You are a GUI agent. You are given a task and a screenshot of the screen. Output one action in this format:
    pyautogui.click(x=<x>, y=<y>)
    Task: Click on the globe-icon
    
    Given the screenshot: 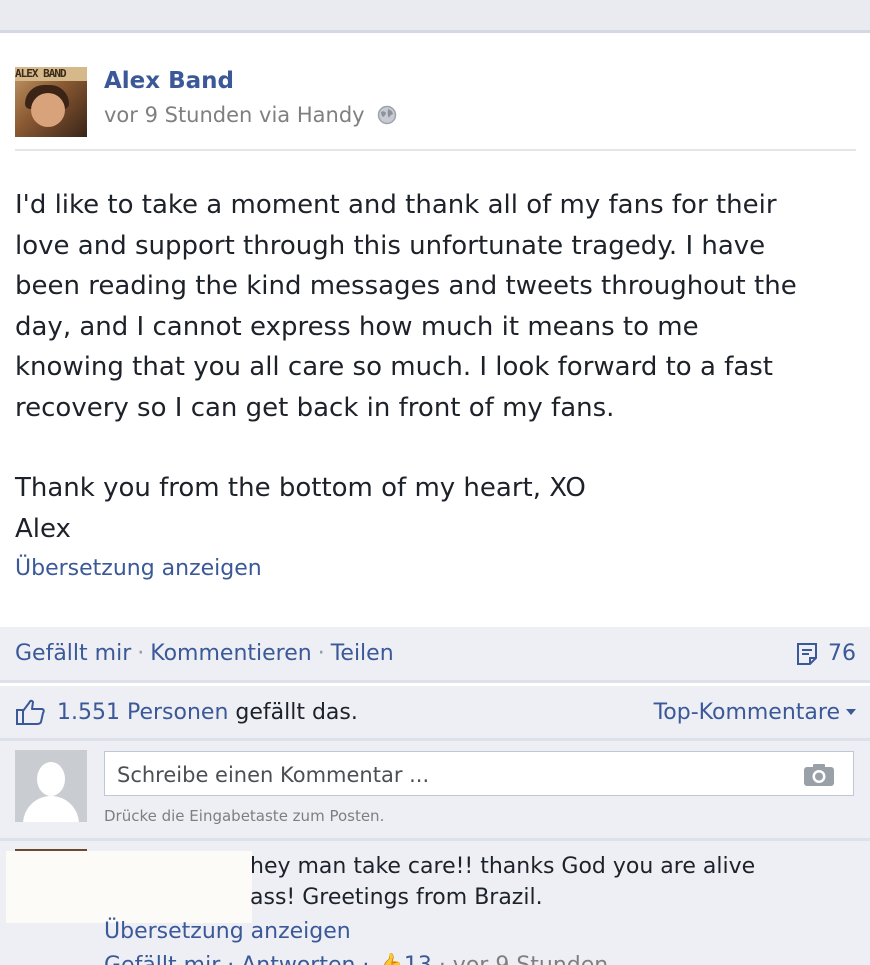 What is the action you would take?
    pyautogui.click(x=386, y=115)
    